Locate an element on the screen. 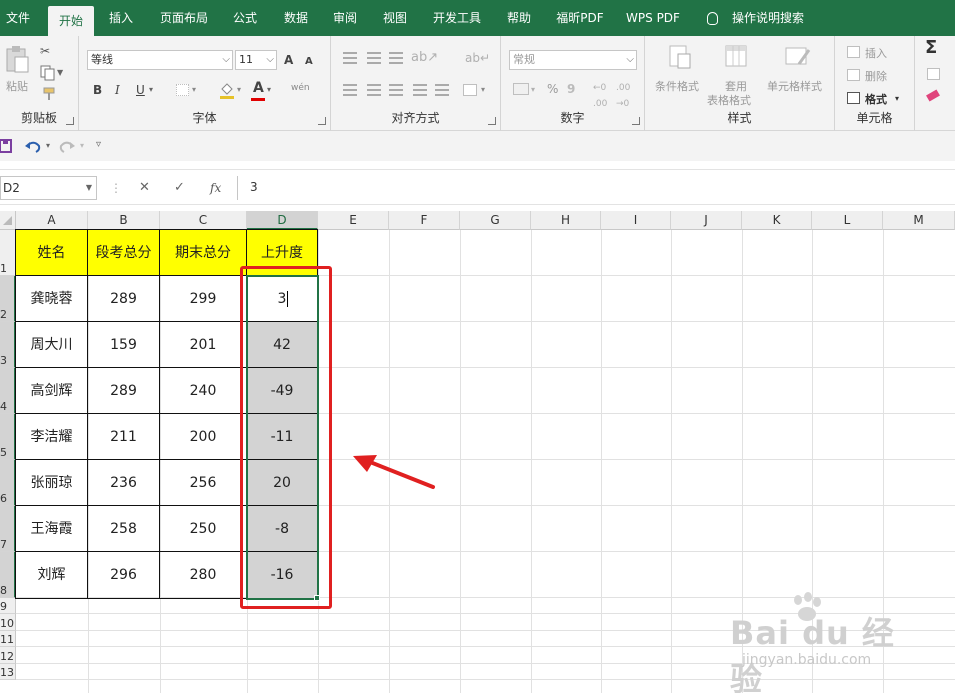  borders-dropdown-icon: ▾ is located at coordinates (194, 90).